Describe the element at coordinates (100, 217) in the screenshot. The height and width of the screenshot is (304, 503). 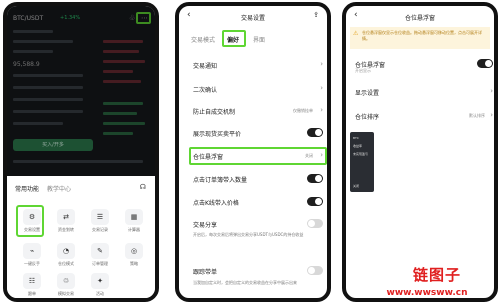
I see `tile-icon: ☰` at that location.